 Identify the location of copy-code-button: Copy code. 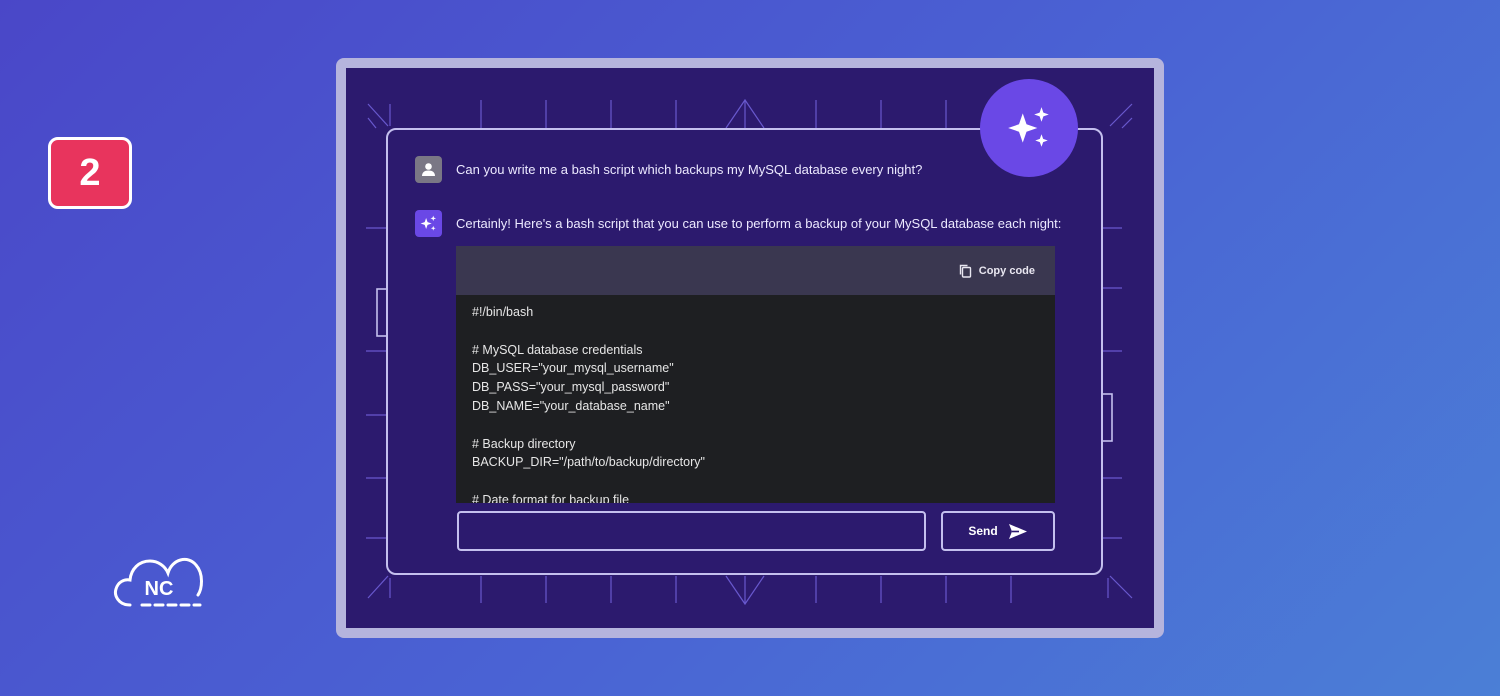
(997, 271).